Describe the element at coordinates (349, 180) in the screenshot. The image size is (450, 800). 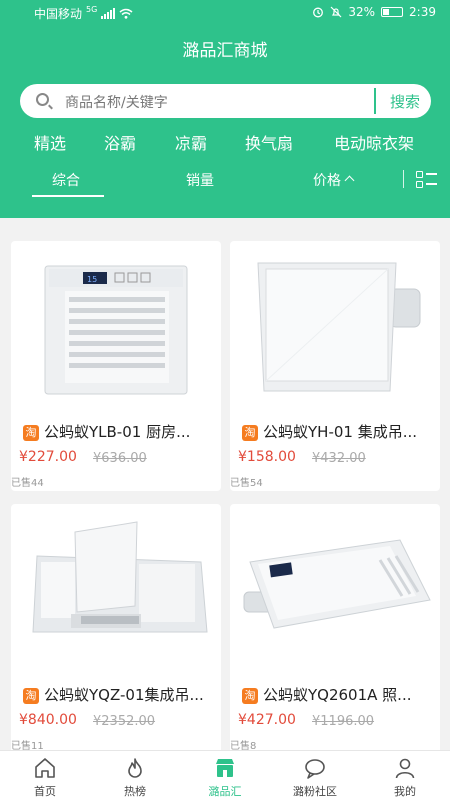
I see `chevron-up-icon` at that location.